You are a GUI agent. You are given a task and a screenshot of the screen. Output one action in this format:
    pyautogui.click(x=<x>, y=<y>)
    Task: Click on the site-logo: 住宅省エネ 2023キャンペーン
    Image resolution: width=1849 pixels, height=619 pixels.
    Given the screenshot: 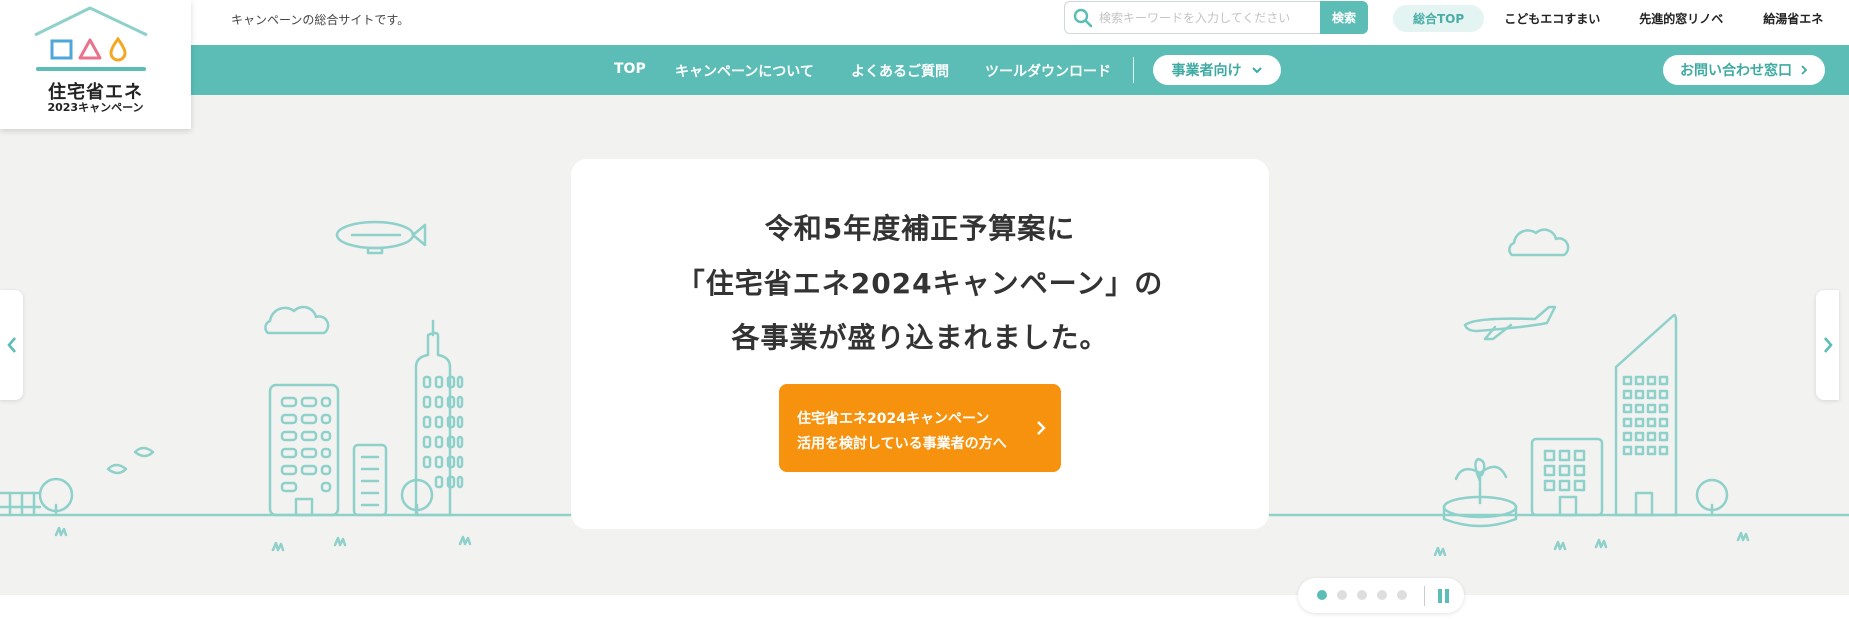 What is the action you would take?
    pyautogui.click(x=95, y=64)
    